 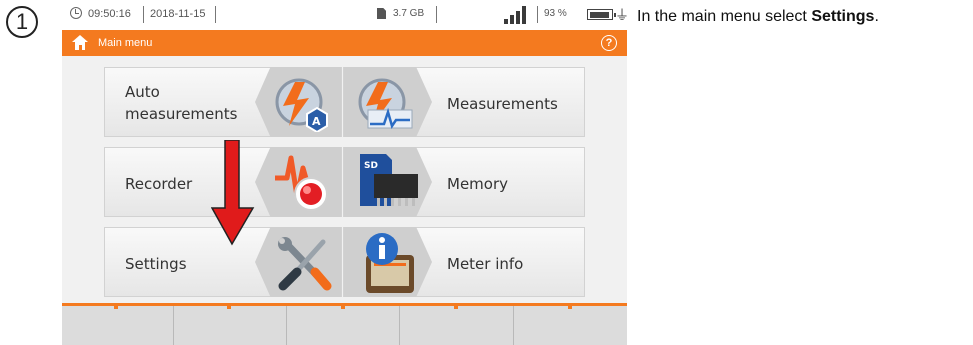 I want to click on meter-info-icon, so click(x=390, y=263).